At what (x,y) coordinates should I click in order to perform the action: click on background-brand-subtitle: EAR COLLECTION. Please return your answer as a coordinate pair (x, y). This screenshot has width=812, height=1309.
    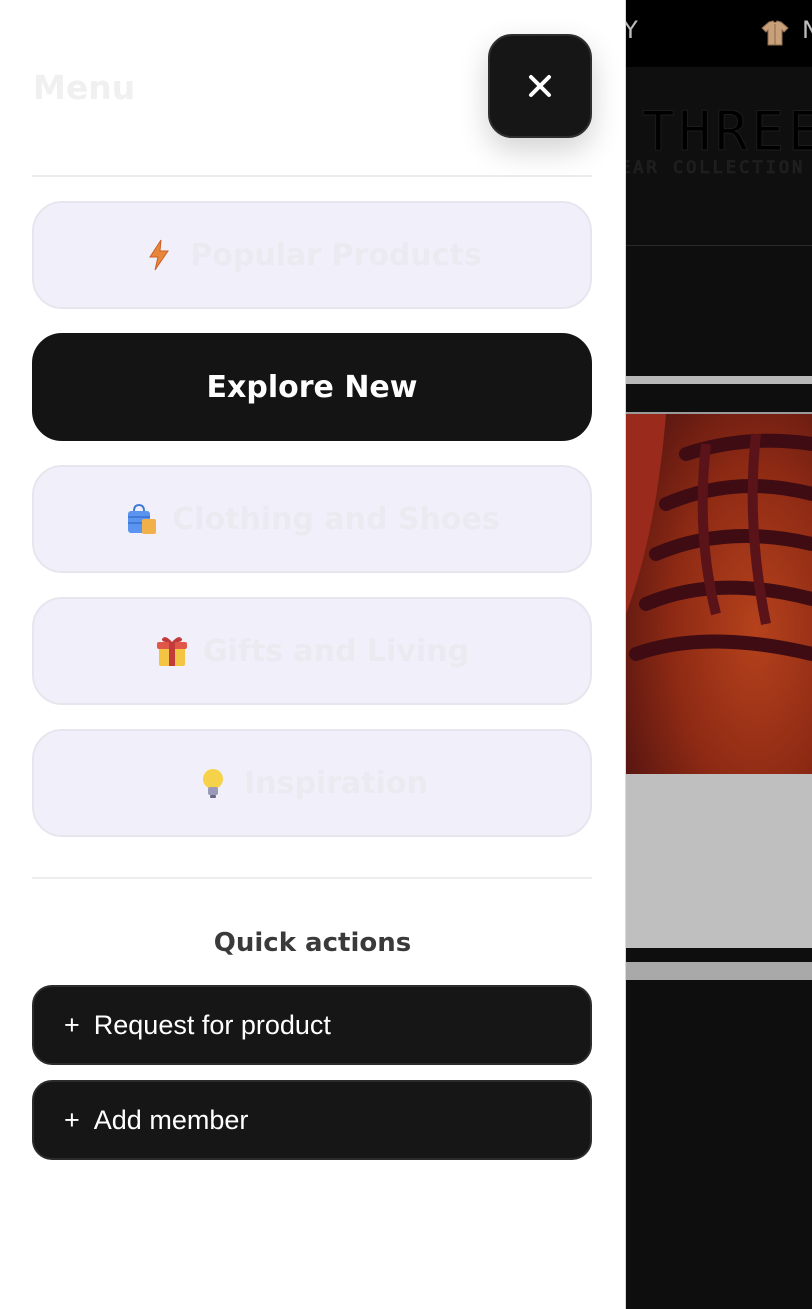
    Looking at the image, I should click on (713, 168).